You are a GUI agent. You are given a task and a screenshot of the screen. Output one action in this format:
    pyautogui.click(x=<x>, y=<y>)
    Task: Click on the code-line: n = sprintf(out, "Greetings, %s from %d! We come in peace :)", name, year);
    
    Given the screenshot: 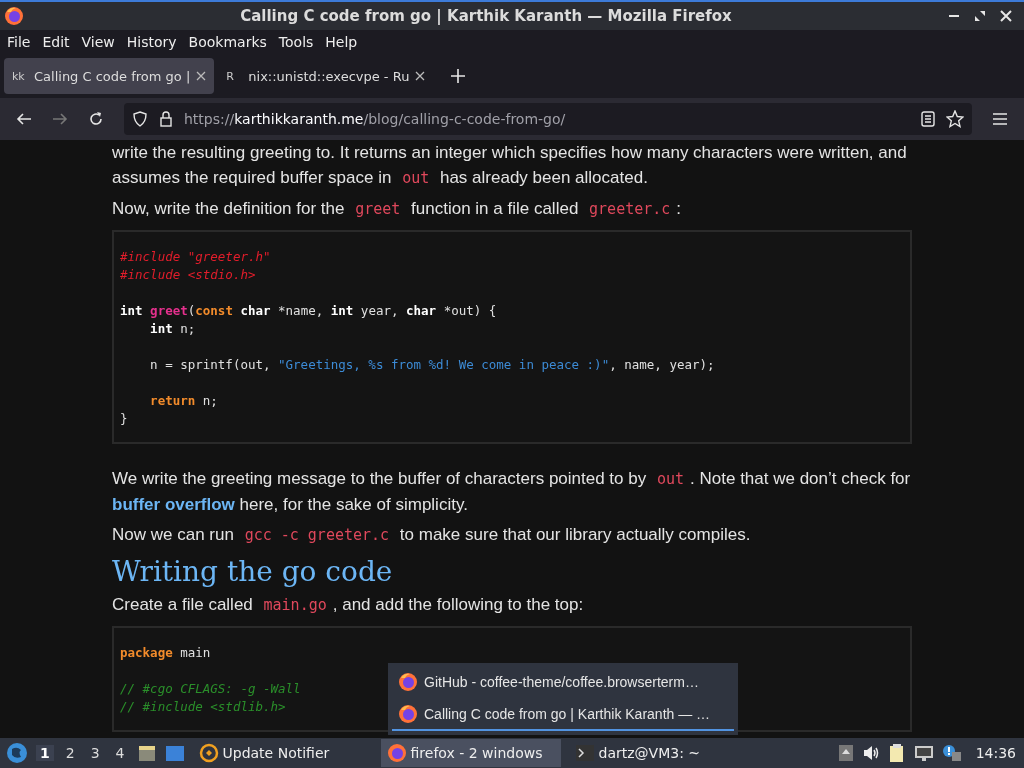 What is the action you would take?
    pyautogui.click(x=432, y=364)
    